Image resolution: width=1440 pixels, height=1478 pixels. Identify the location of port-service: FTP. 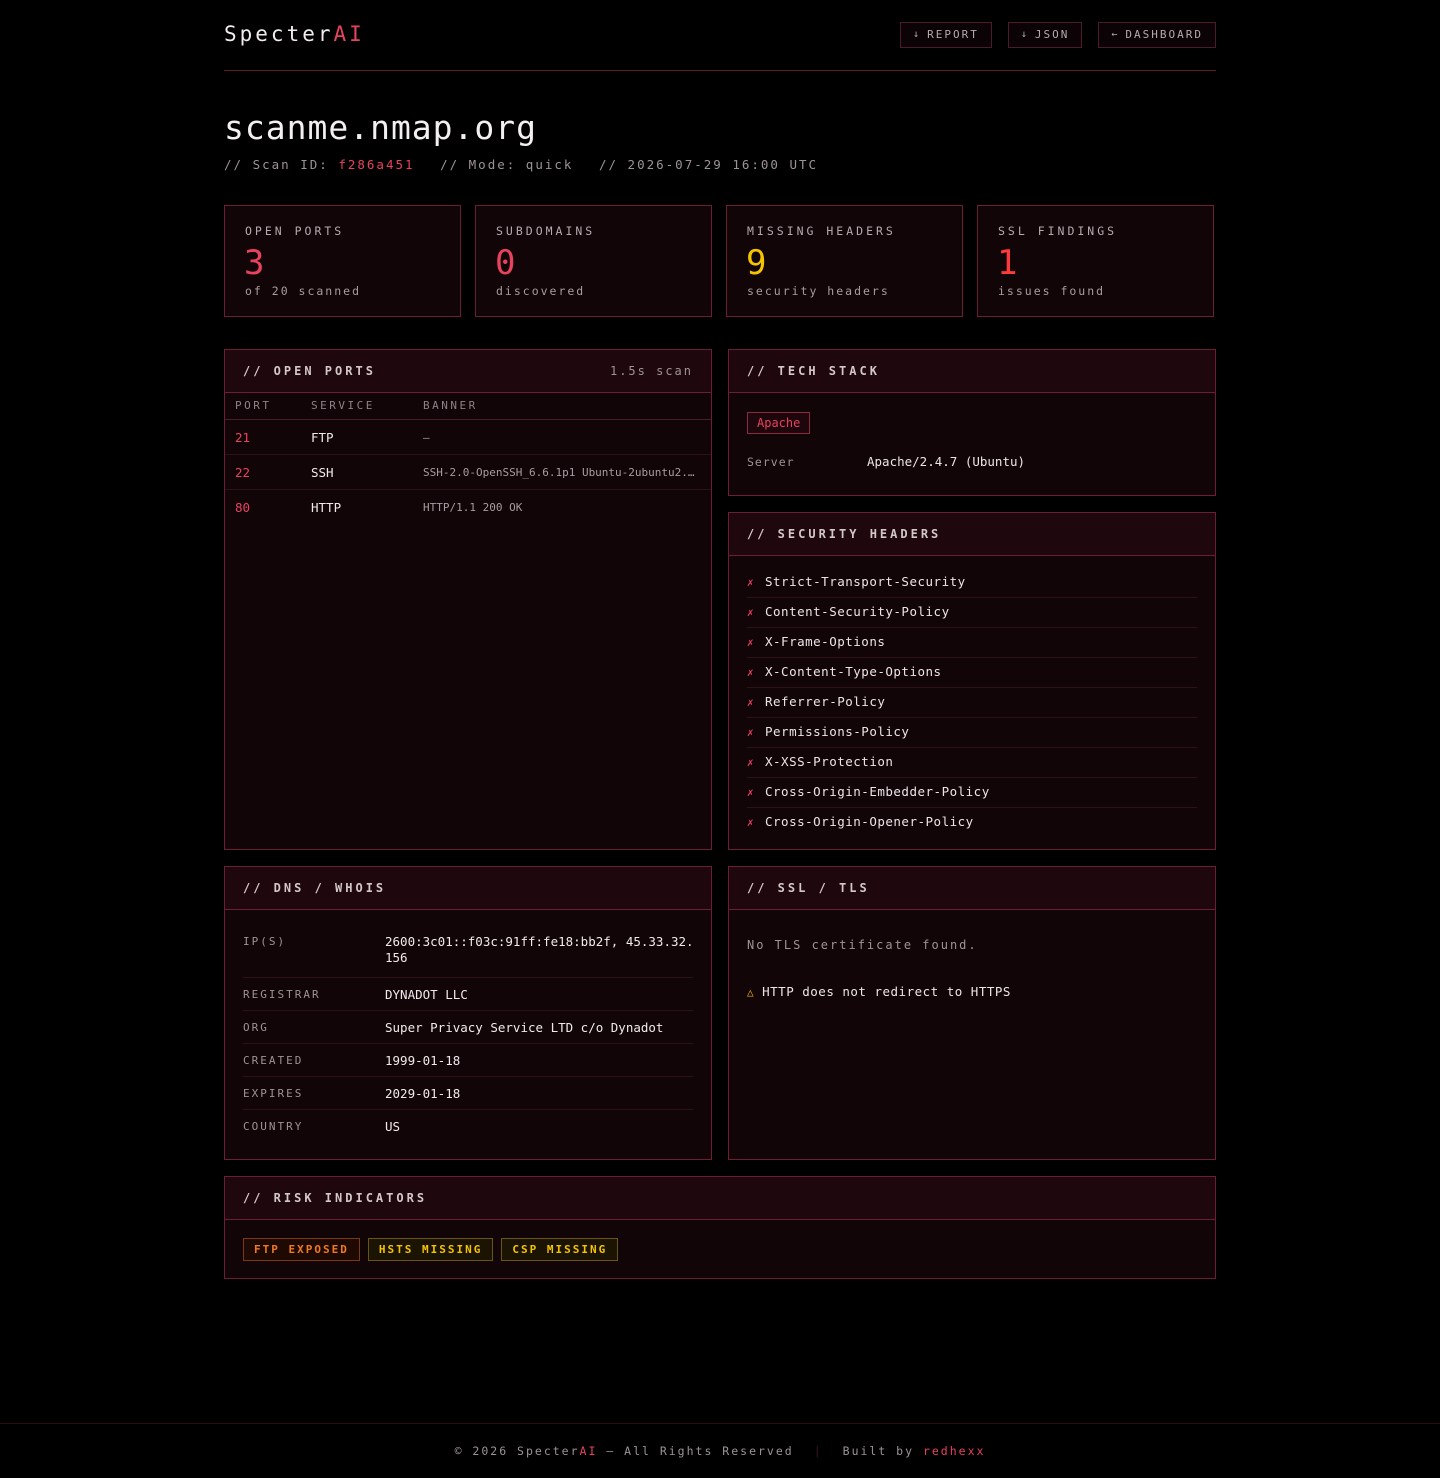
(322, 437).